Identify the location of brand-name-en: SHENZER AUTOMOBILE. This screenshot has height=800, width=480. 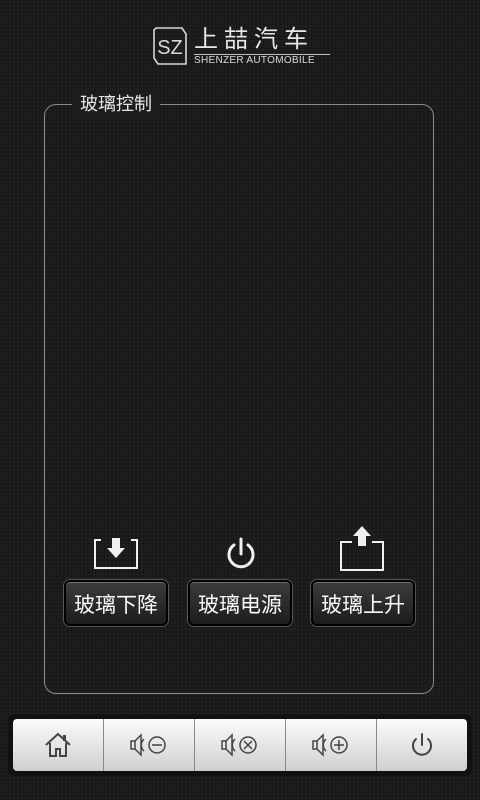
(254, 60).